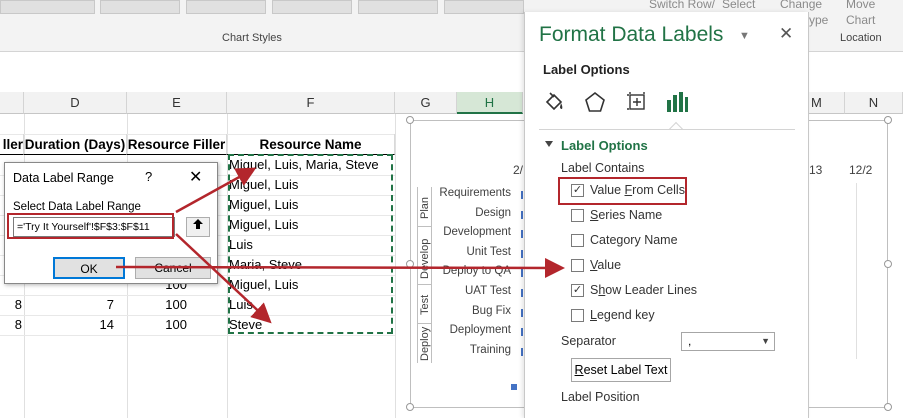 Image resolution: width=903 pixels, height=418 pixels. I want to click on chart-date-label: 13, so click(816, 170).